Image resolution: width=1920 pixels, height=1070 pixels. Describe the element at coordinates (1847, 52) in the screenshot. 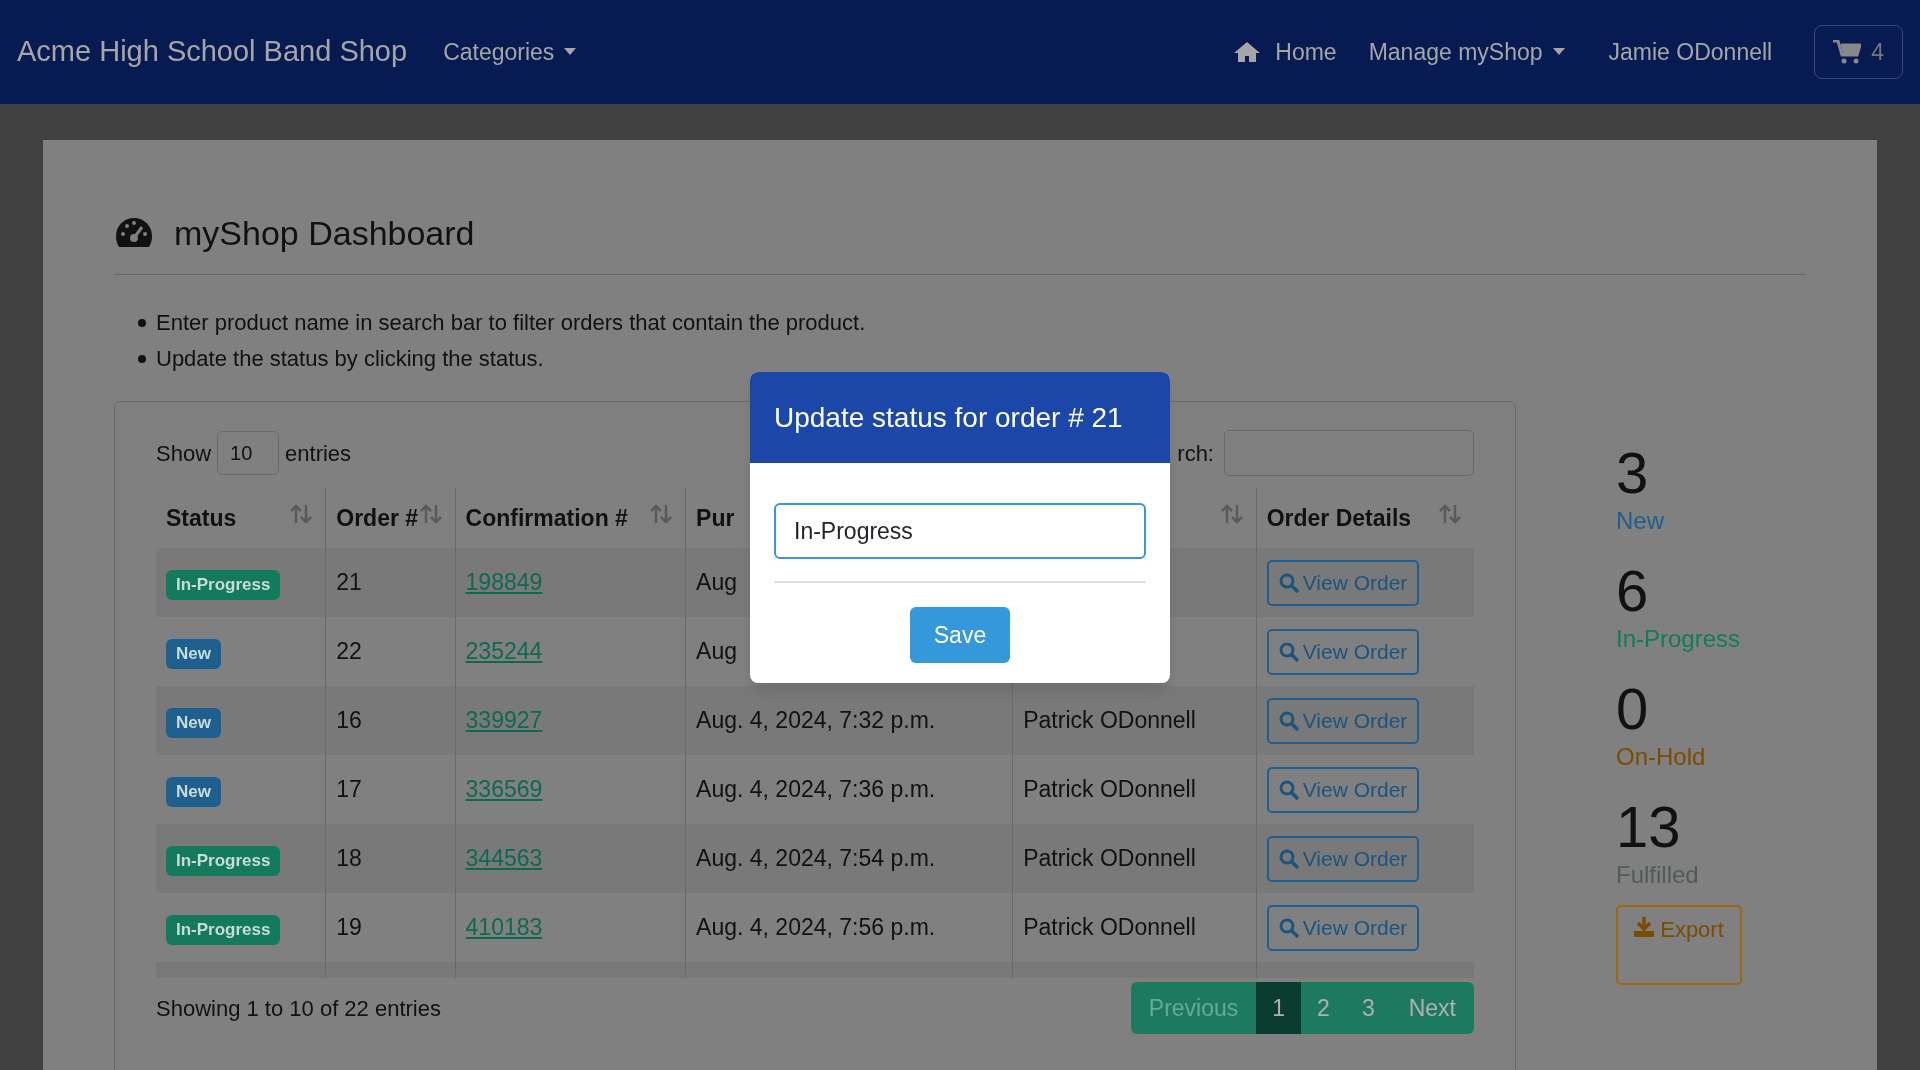

I see `cart-icon` at that location.